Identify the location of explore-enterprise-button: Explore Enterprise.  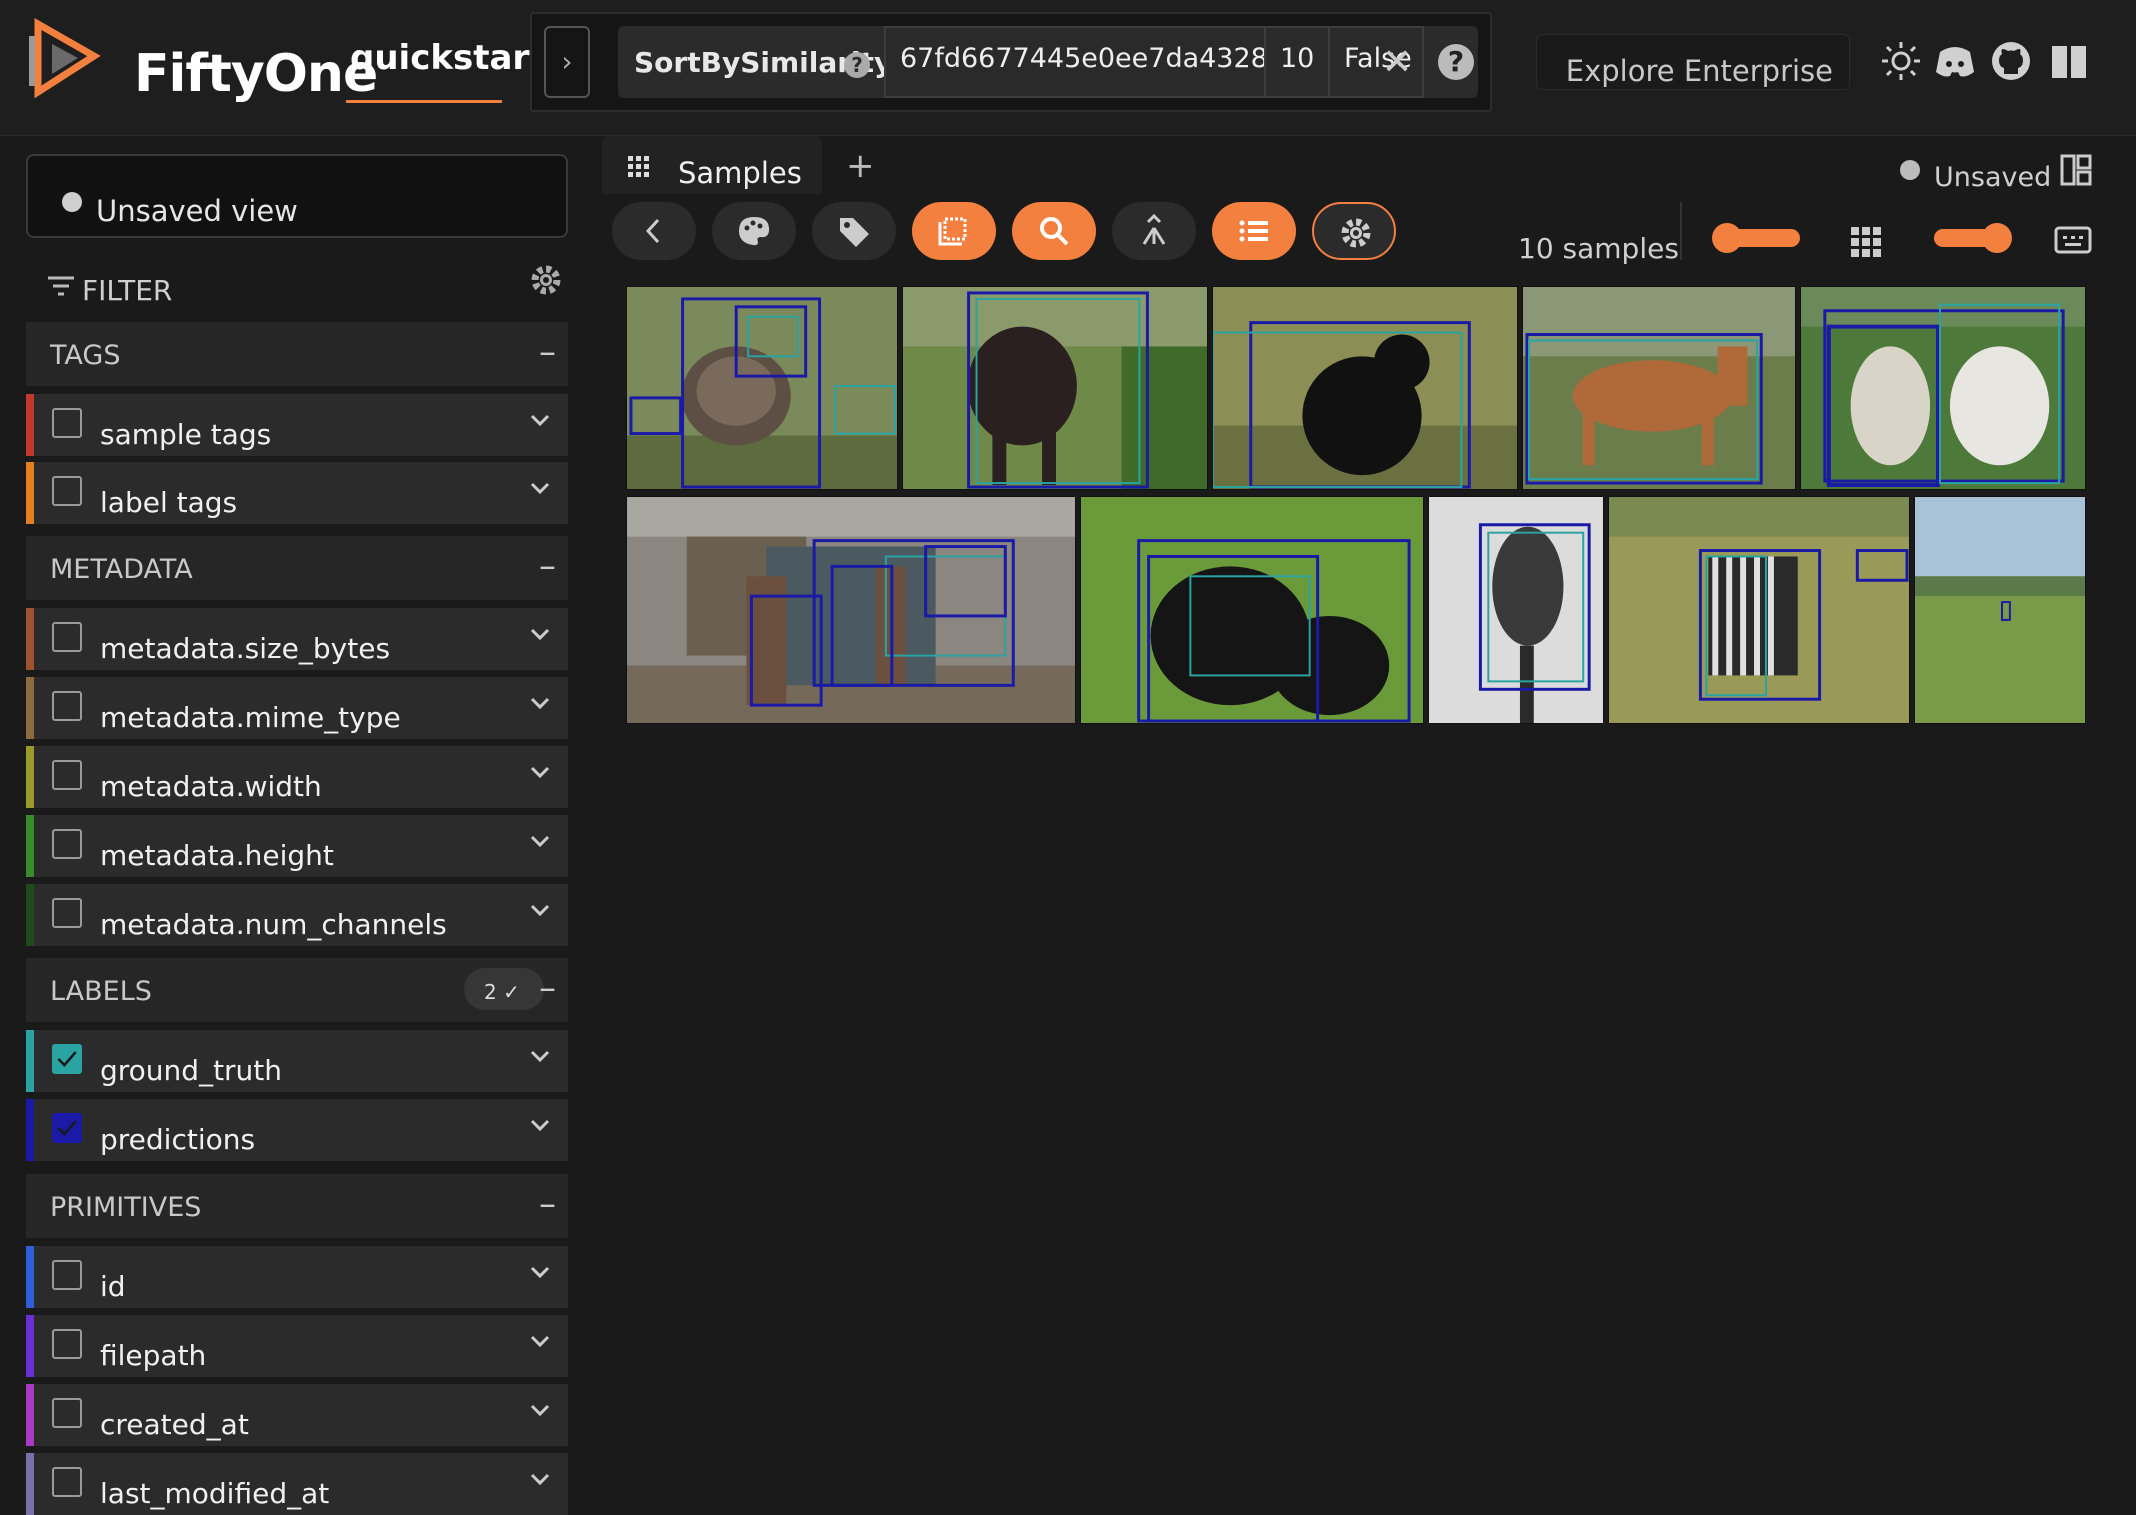
(1693, 62).